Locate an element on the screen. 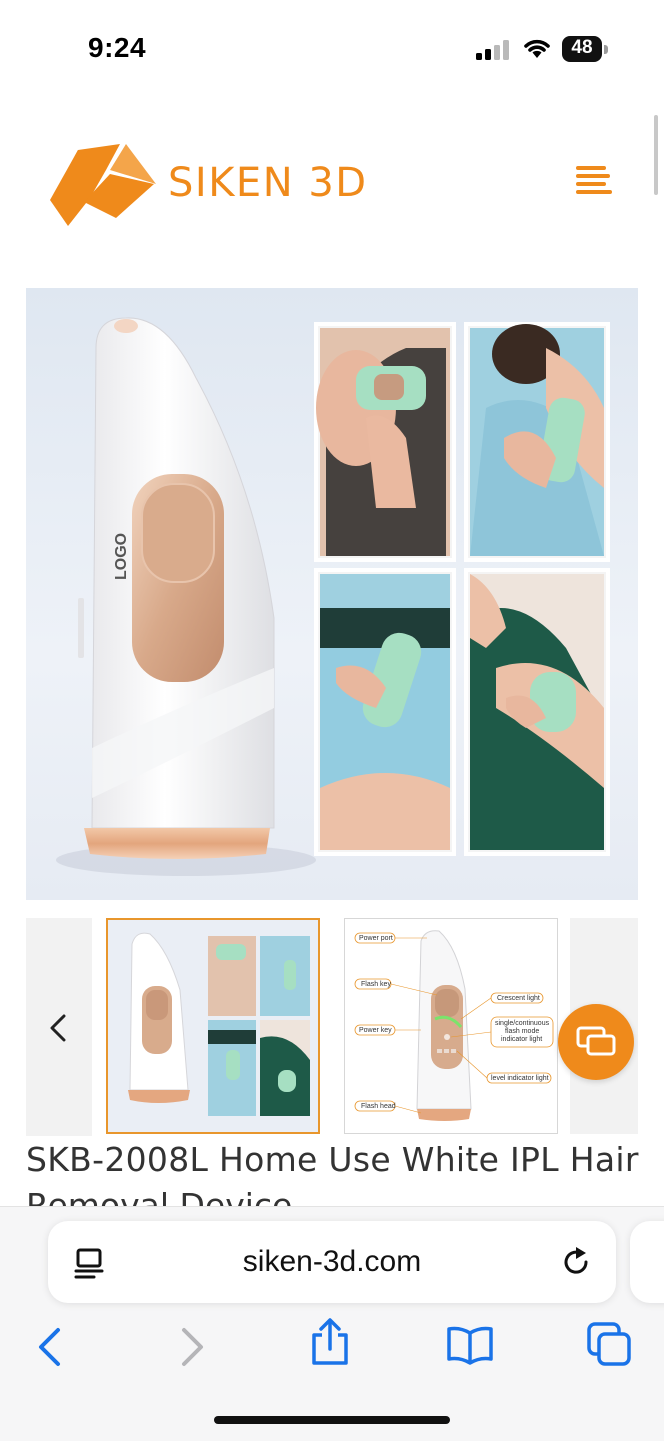 This screenshot has height=1441, width=664. thumbnail-1-selected is located at coordinates (213, 1026).